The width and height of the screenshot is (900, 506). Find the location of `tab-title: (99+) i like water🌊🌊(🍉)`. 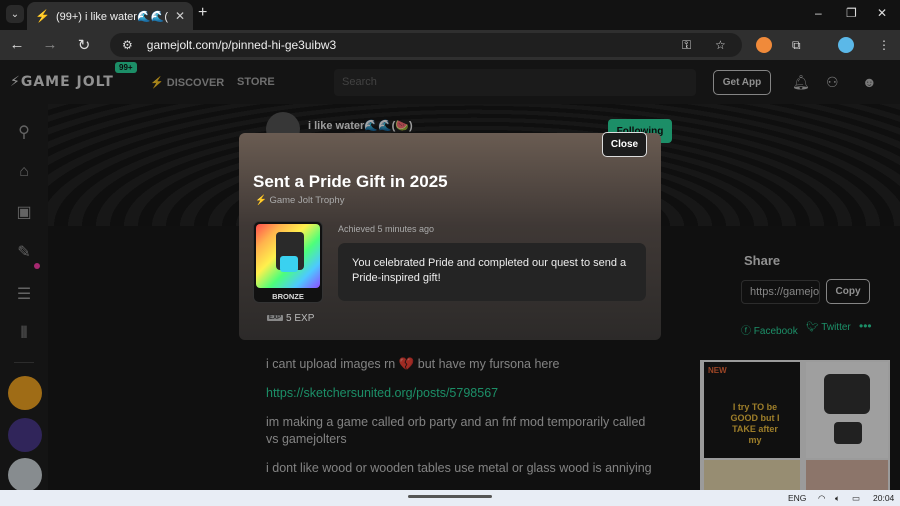

tab-title: (99+) i like water🌊🌊(🍉) is located at coordinates (112, 16).